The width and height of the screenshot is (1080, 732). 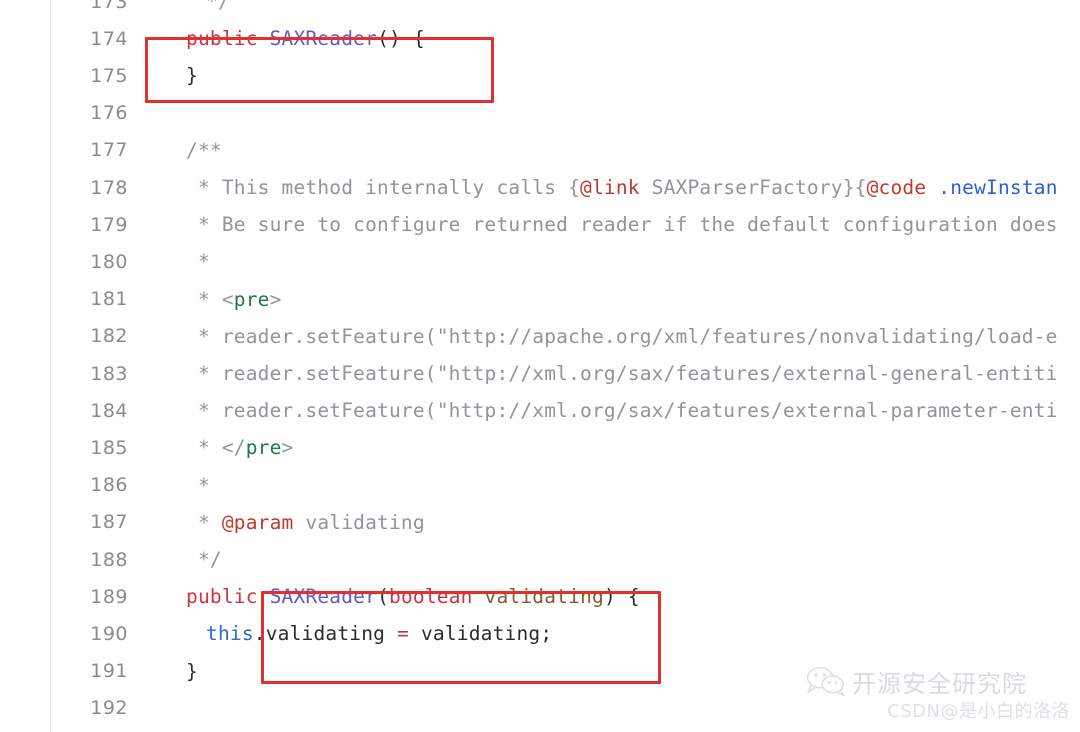 I want to click on code-token-plain: (, so click(x=383, y=597).